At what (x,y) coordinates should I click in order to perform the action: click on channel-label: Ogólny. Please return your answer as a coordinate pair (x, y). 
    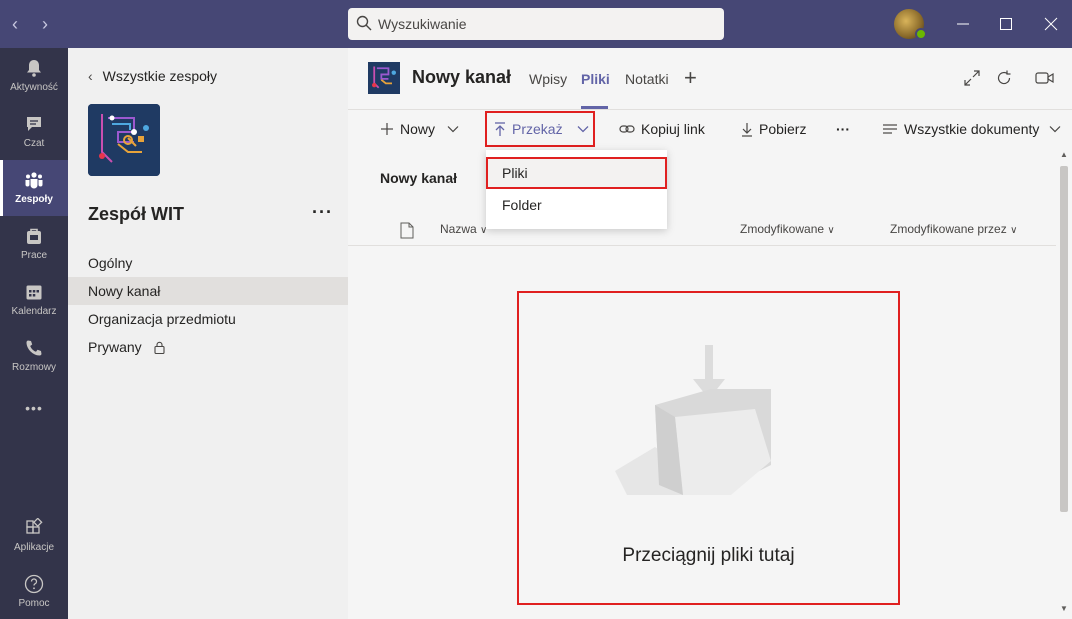
    Looking at the image, I should click on (110, 263).